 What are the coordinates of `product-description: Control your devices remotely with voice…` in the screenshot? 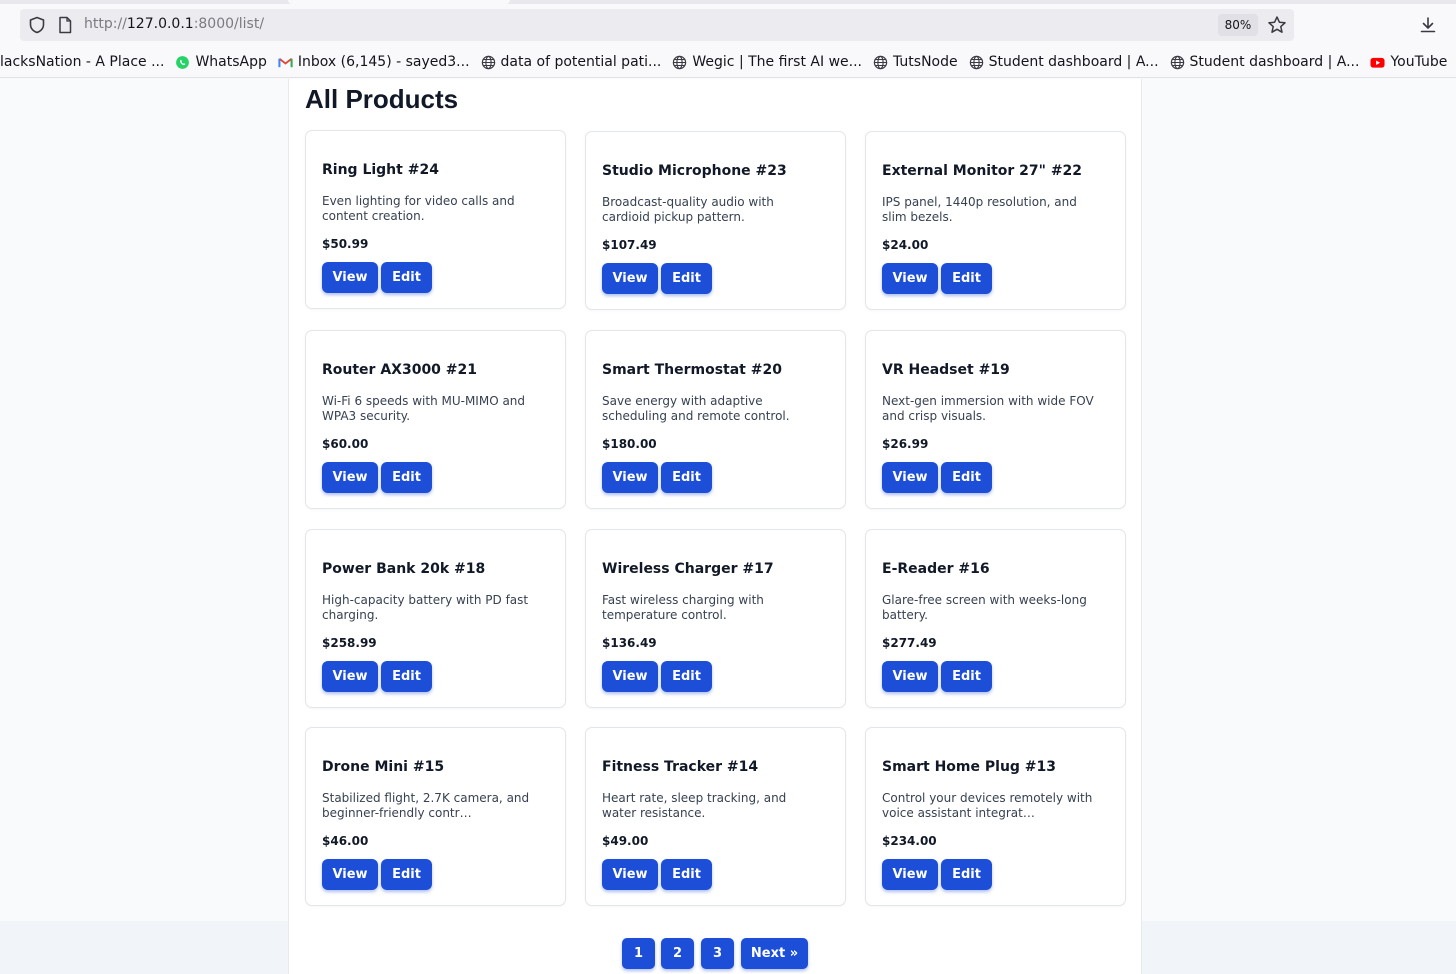 It's located at (987, 805).